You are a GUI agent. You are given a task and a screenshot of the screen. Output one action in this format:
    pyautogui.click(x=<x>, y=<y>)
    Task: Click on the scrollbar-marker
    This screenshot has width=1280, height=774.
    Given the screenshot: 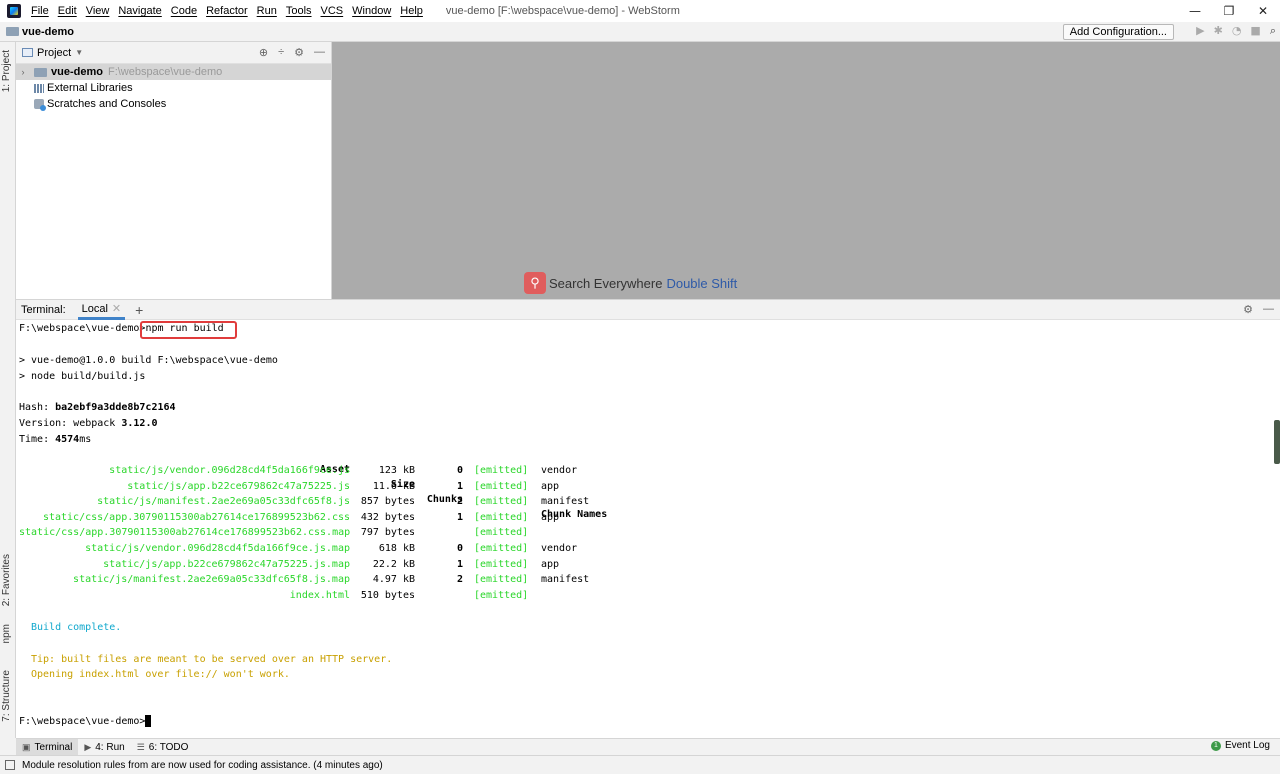 What is the action you would take?
    pyautogui.click(x=1277, y=442)
    